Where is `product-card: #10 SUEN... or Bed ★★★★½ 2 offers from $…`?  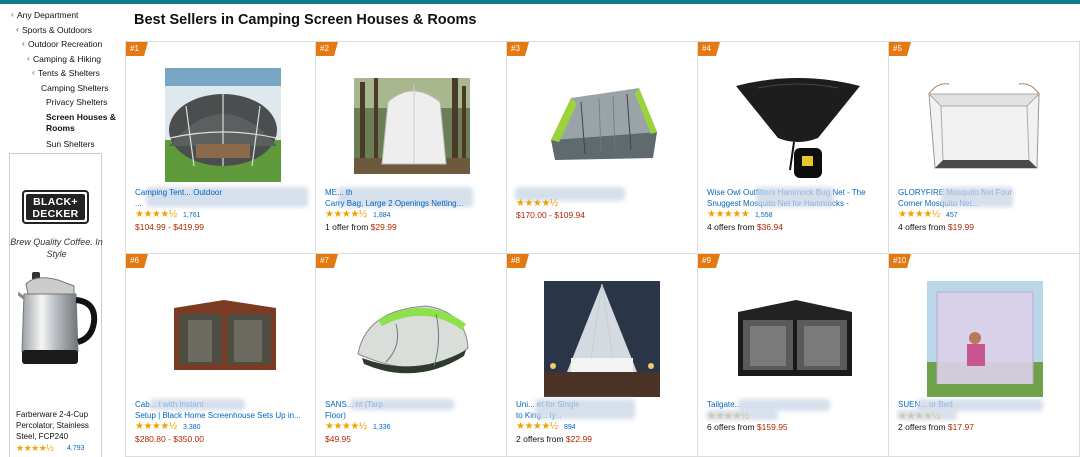 product-card: #10 SUEN... or Bed ★★★★½ 2 offers from $… is located at coordinates (984, 355).